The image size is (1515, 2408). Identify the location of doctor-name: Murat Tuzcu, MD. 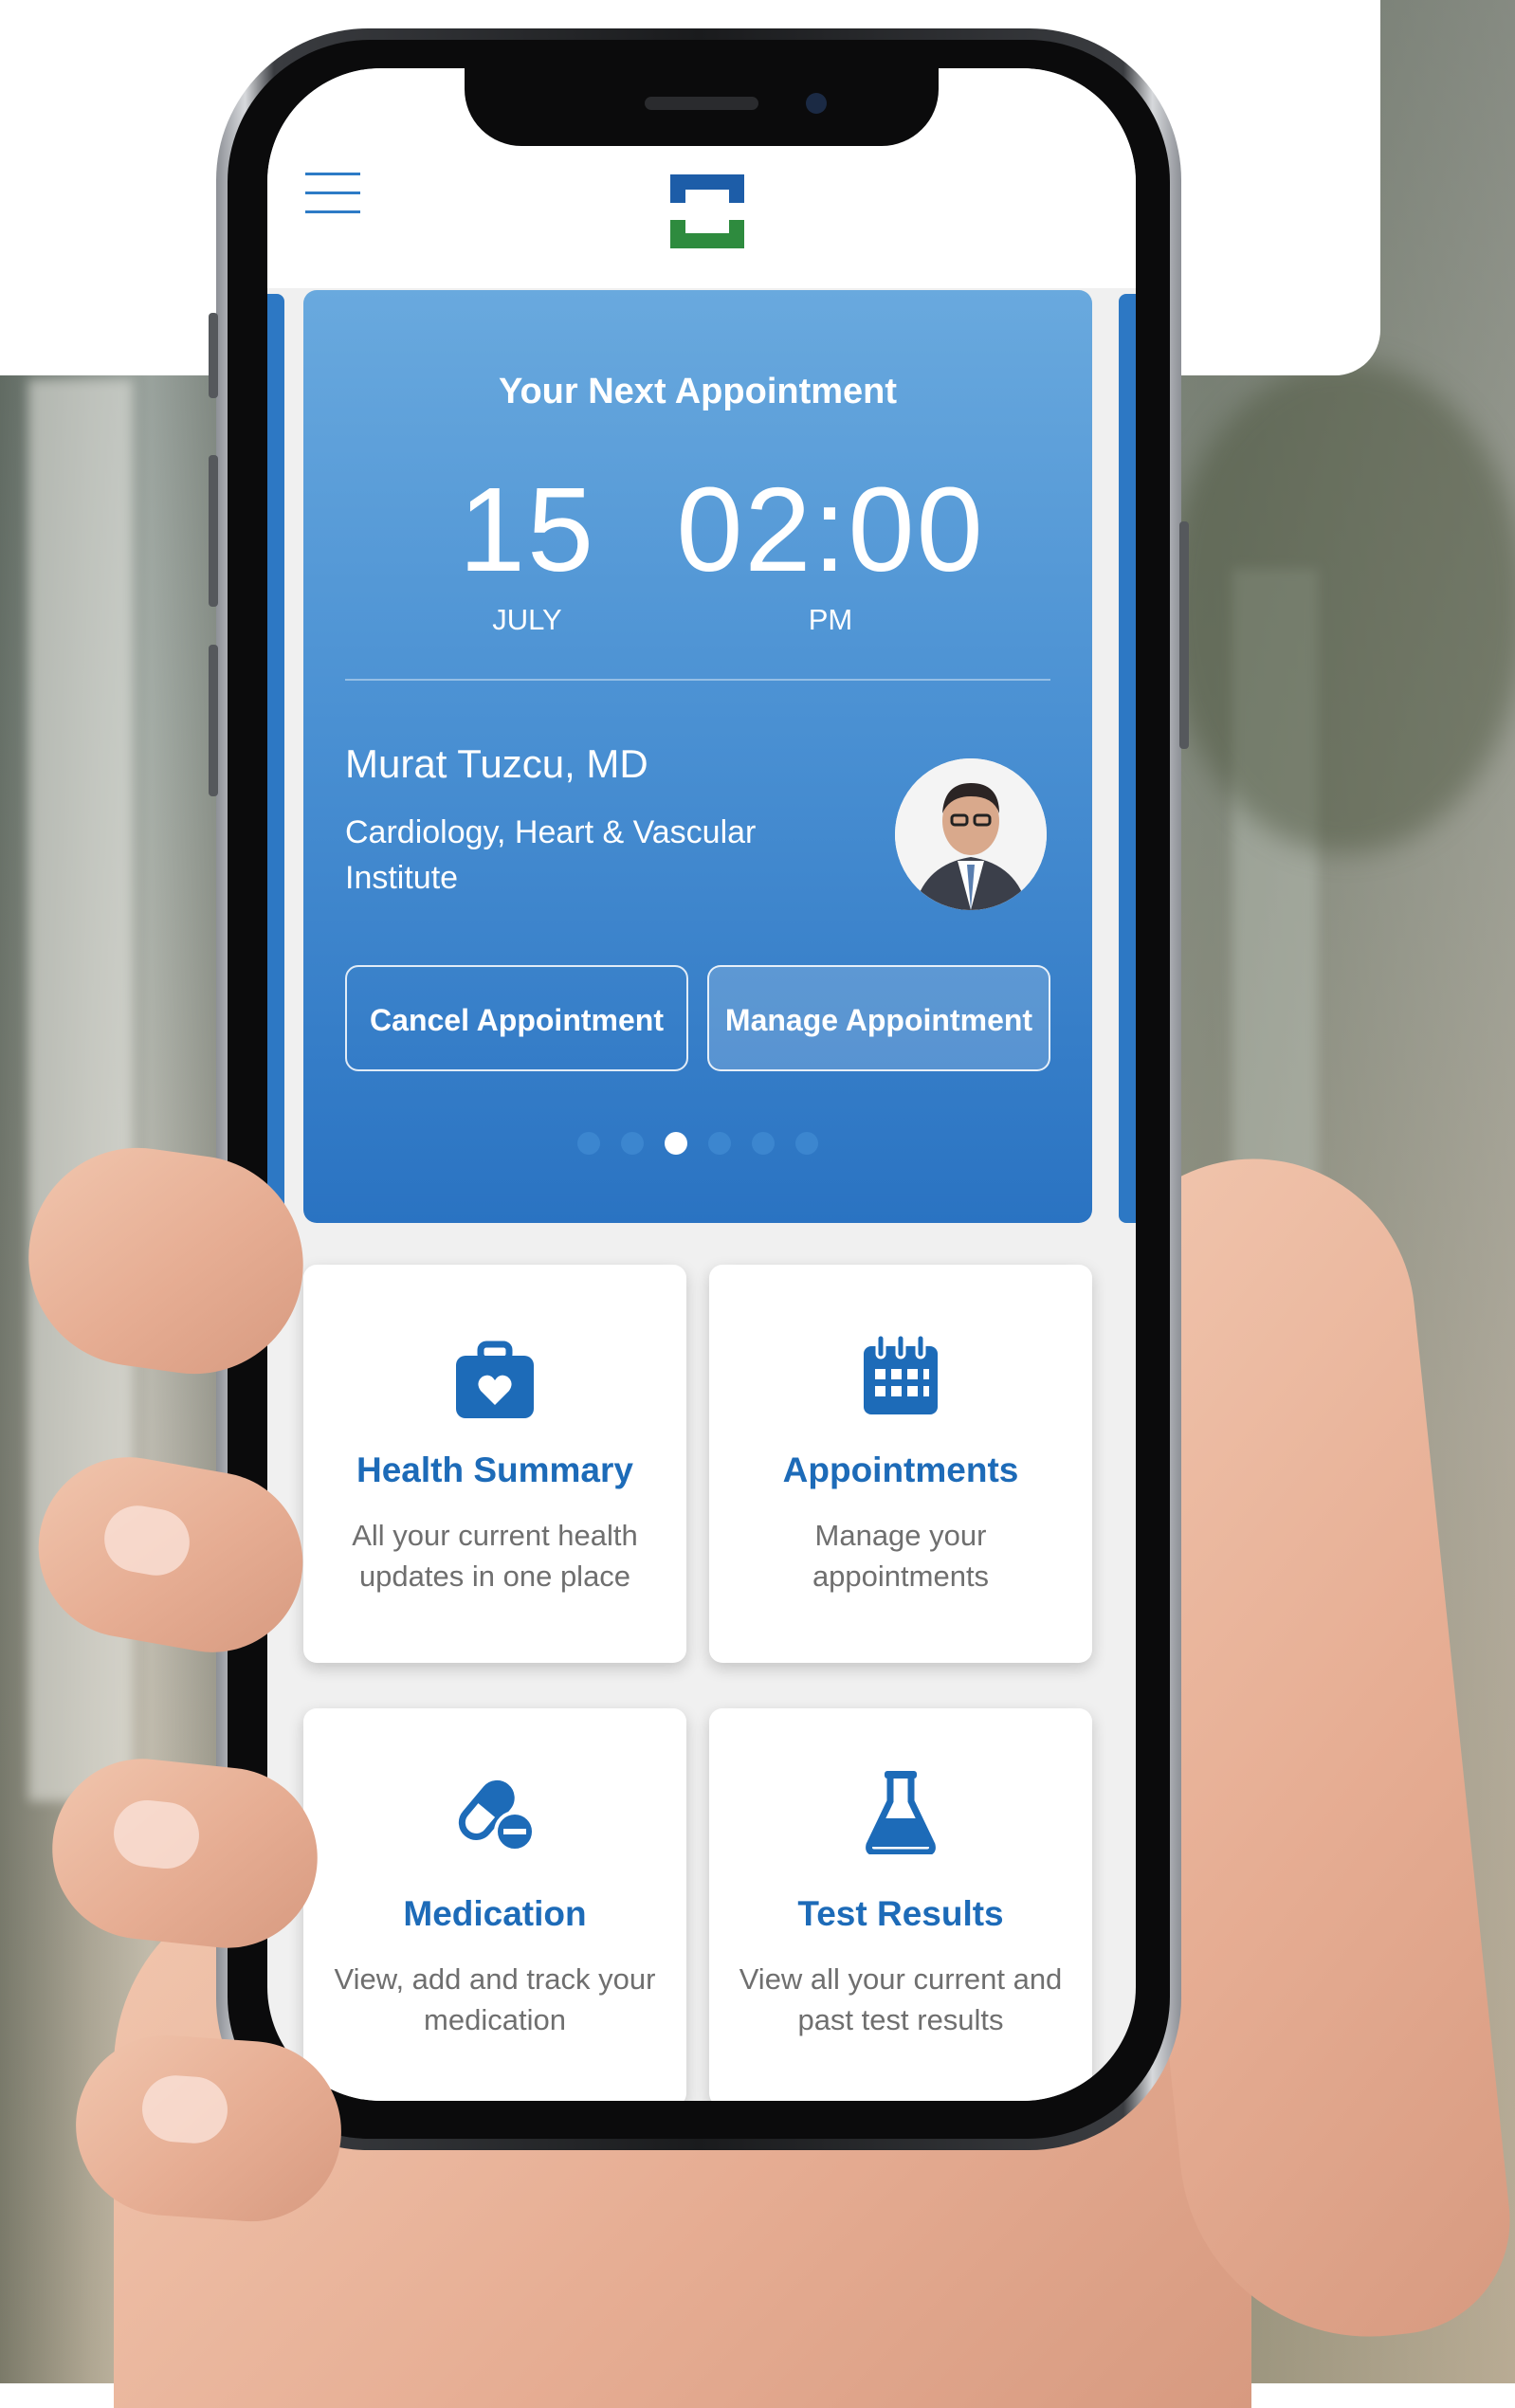
(496, 763).